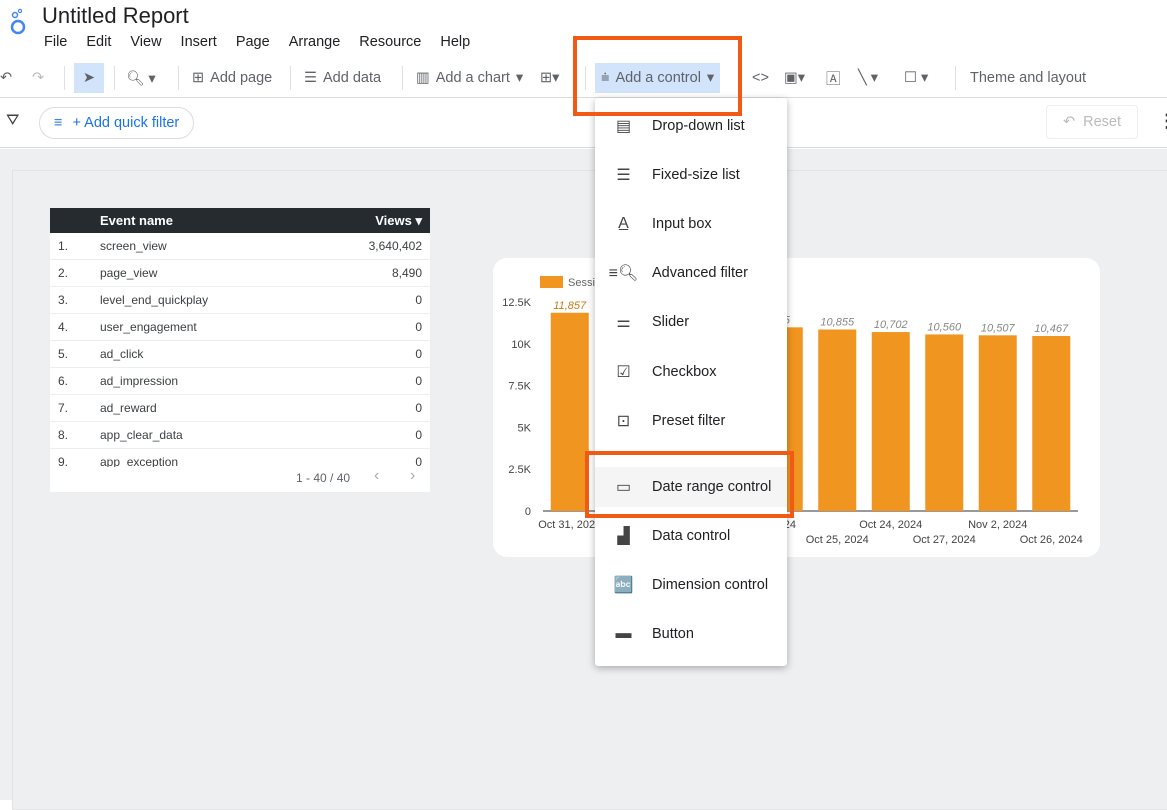 This screenshot has height=810, width=1167. Describe the element at coordinates (623, 633) in the screenshot. I see `button-icon: ▬` at that location.